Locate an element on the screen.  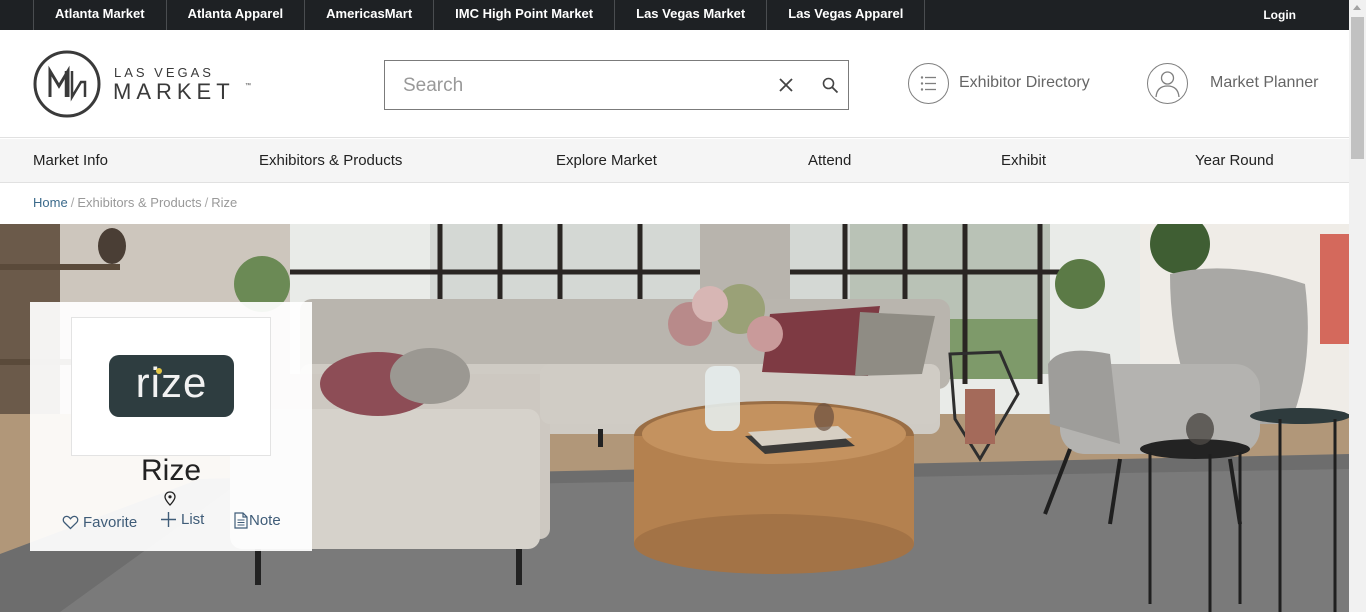
nav-exhibitors-products: Exhibitors & Products is located at coordinates (330, 160).